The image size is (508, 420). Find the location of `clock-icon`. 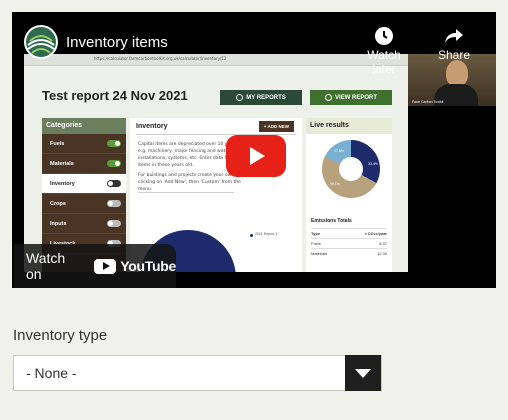

clock-icon is located at coordinates (384, 36).